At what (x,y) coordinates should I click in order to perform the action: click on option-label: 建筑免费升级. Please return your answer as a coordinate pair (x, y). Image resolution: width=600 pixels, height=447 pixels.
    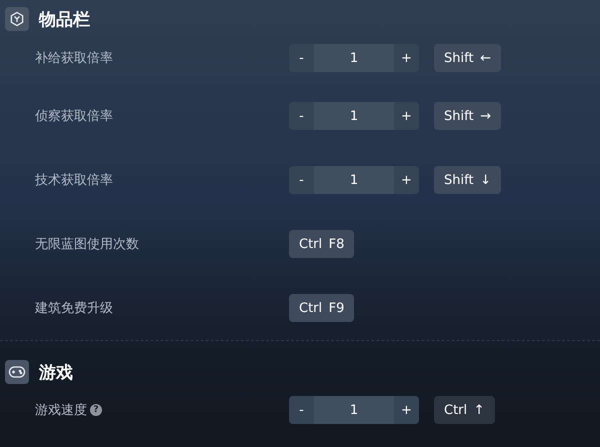
    Looking at the image, I should click on (74, 308).